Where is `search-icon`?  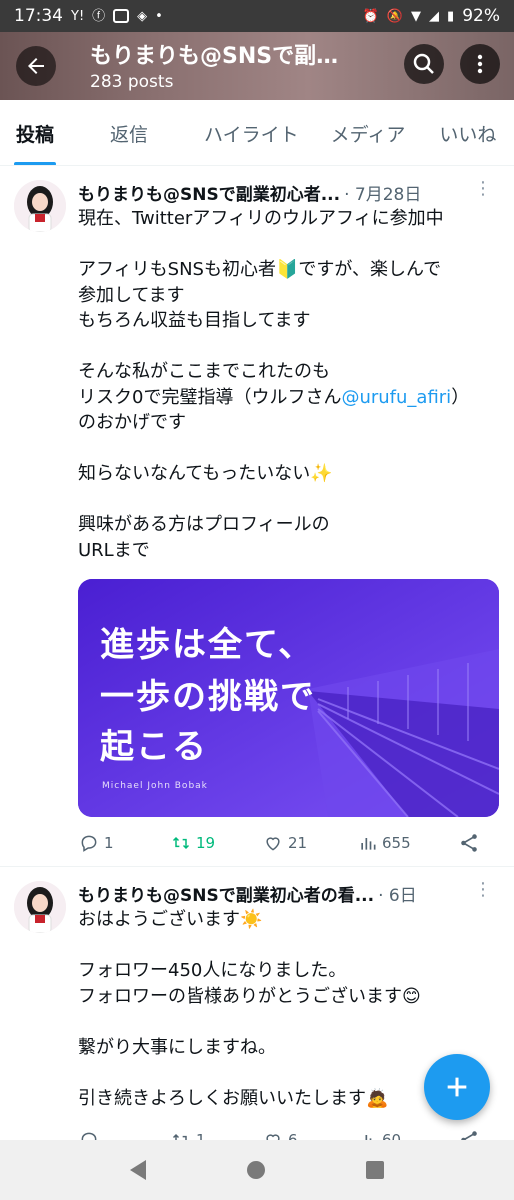 search-icon is located at coordinates (423, 63).